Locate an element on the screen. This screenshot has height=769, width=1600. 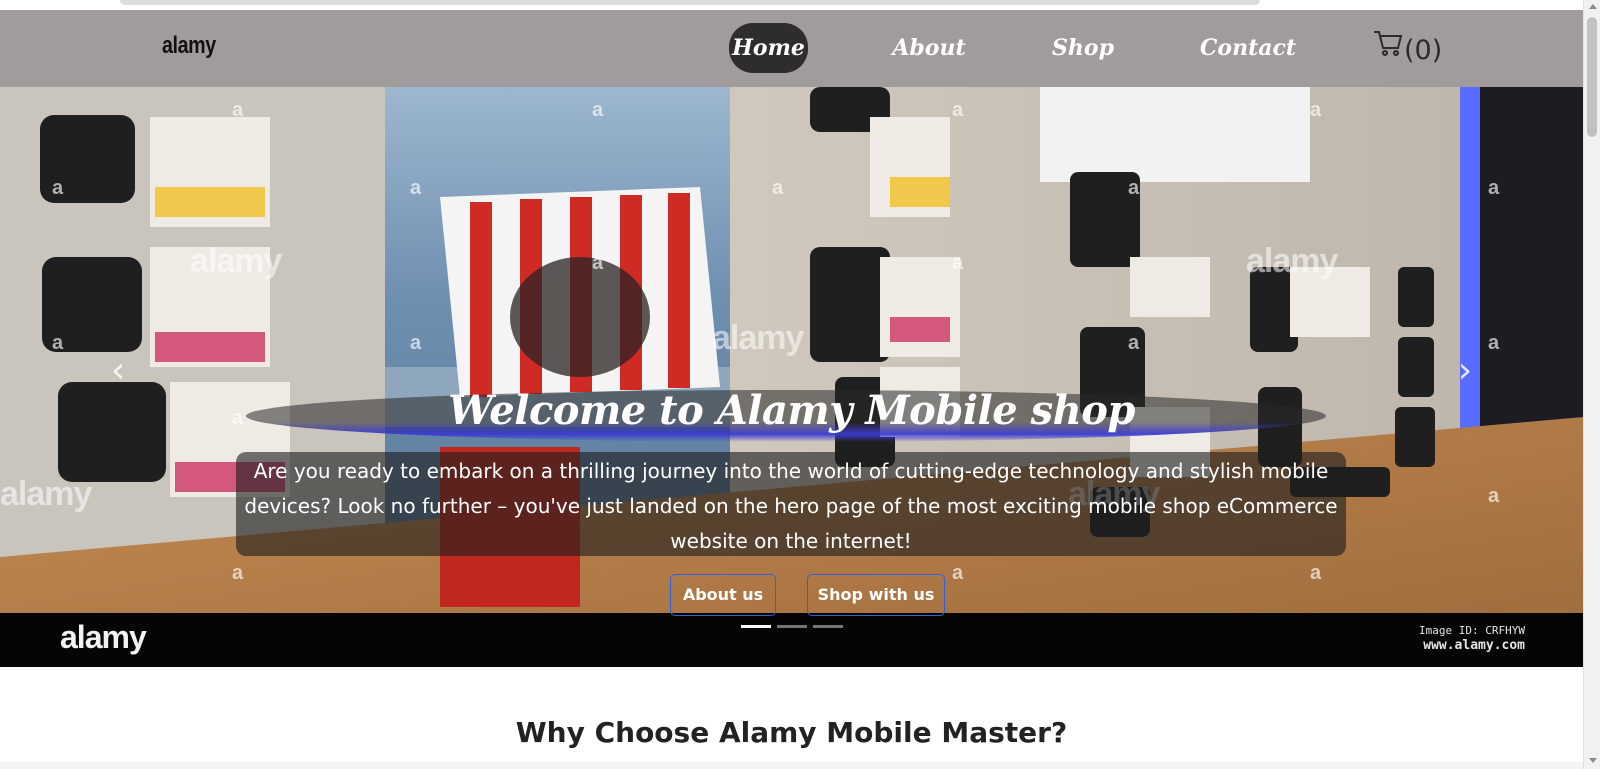
watermark-footer: alamy Image ID: CRFHYW www.alamy.com is located at coordinates (791, 640).